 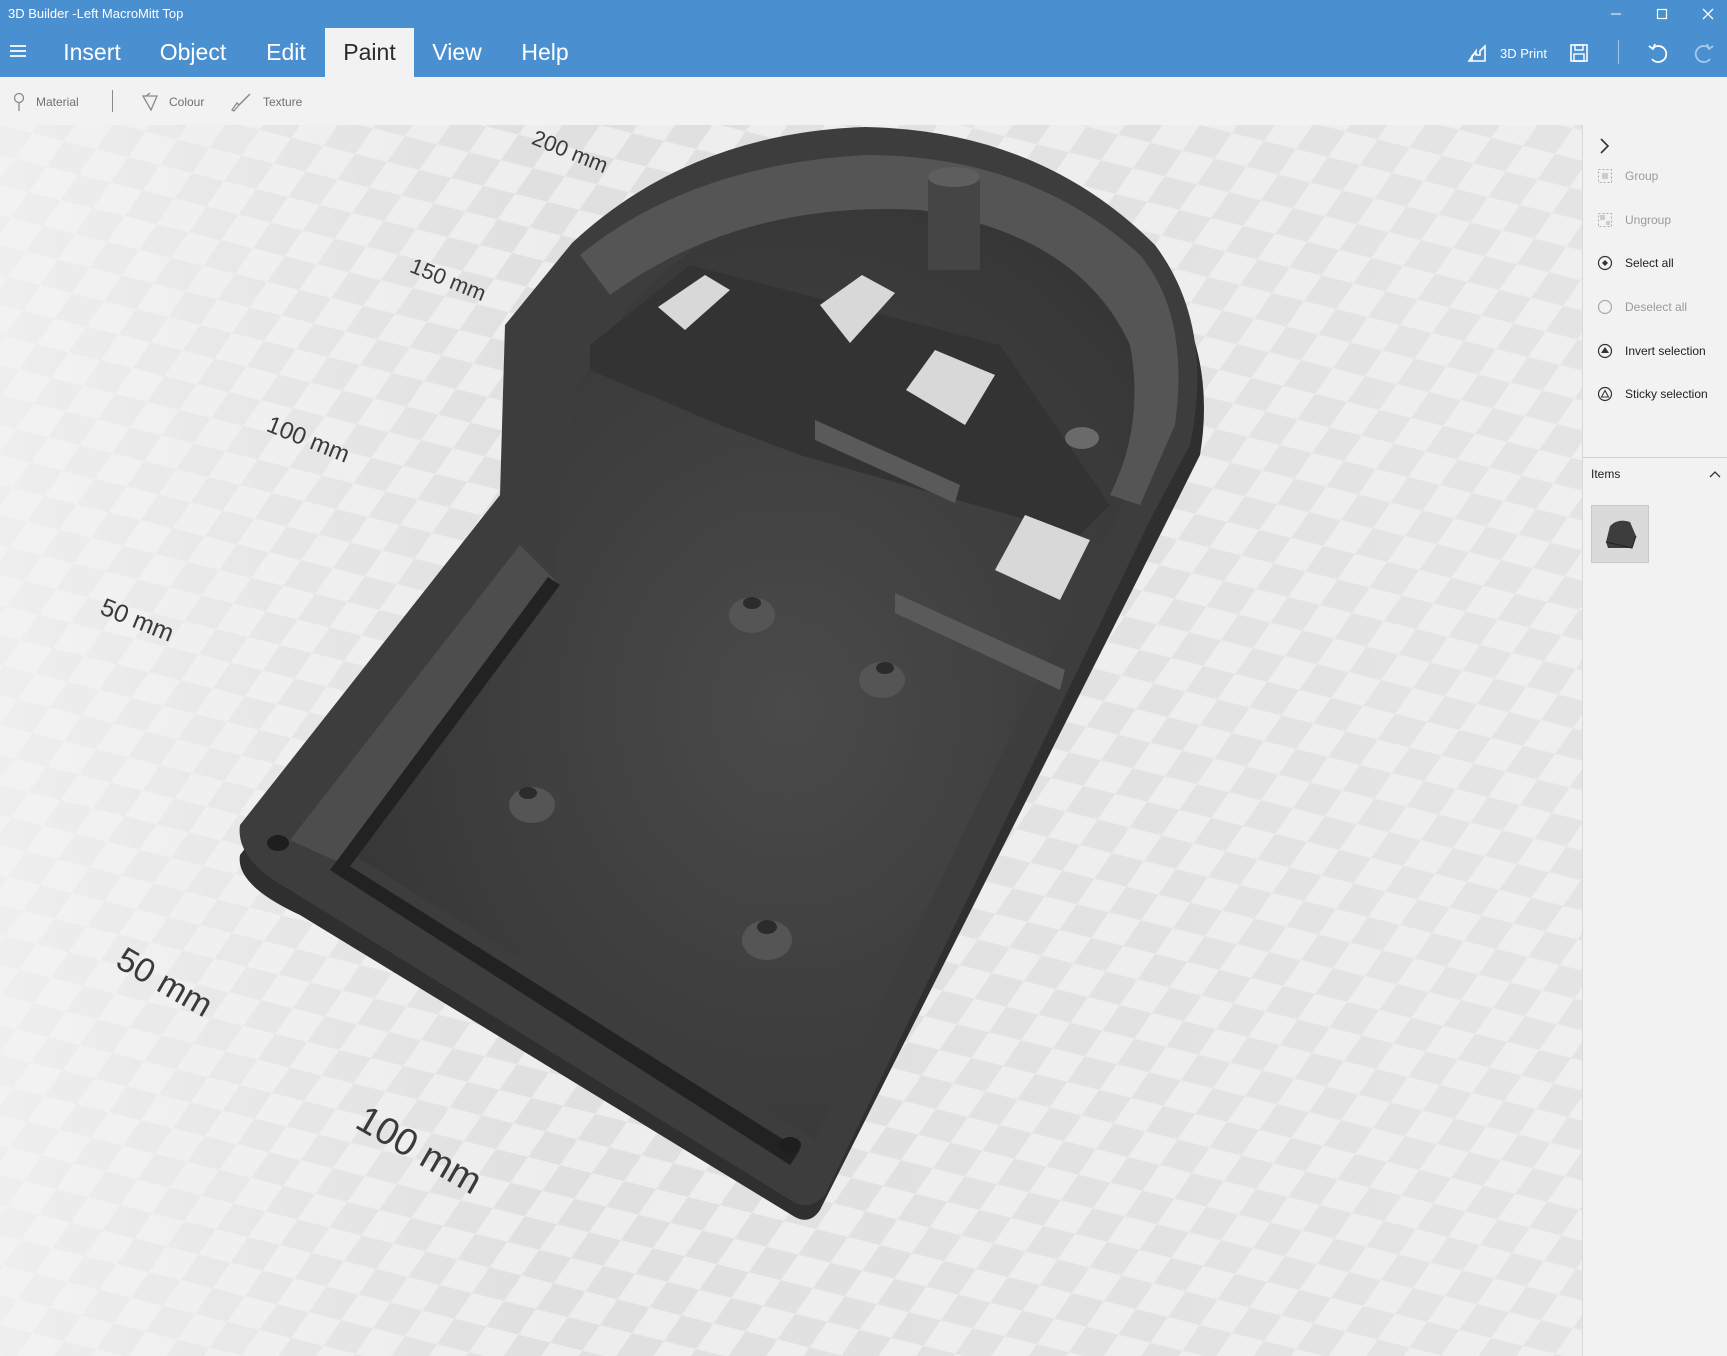 I want to click on brush-icon, so click(x=241, y=102).